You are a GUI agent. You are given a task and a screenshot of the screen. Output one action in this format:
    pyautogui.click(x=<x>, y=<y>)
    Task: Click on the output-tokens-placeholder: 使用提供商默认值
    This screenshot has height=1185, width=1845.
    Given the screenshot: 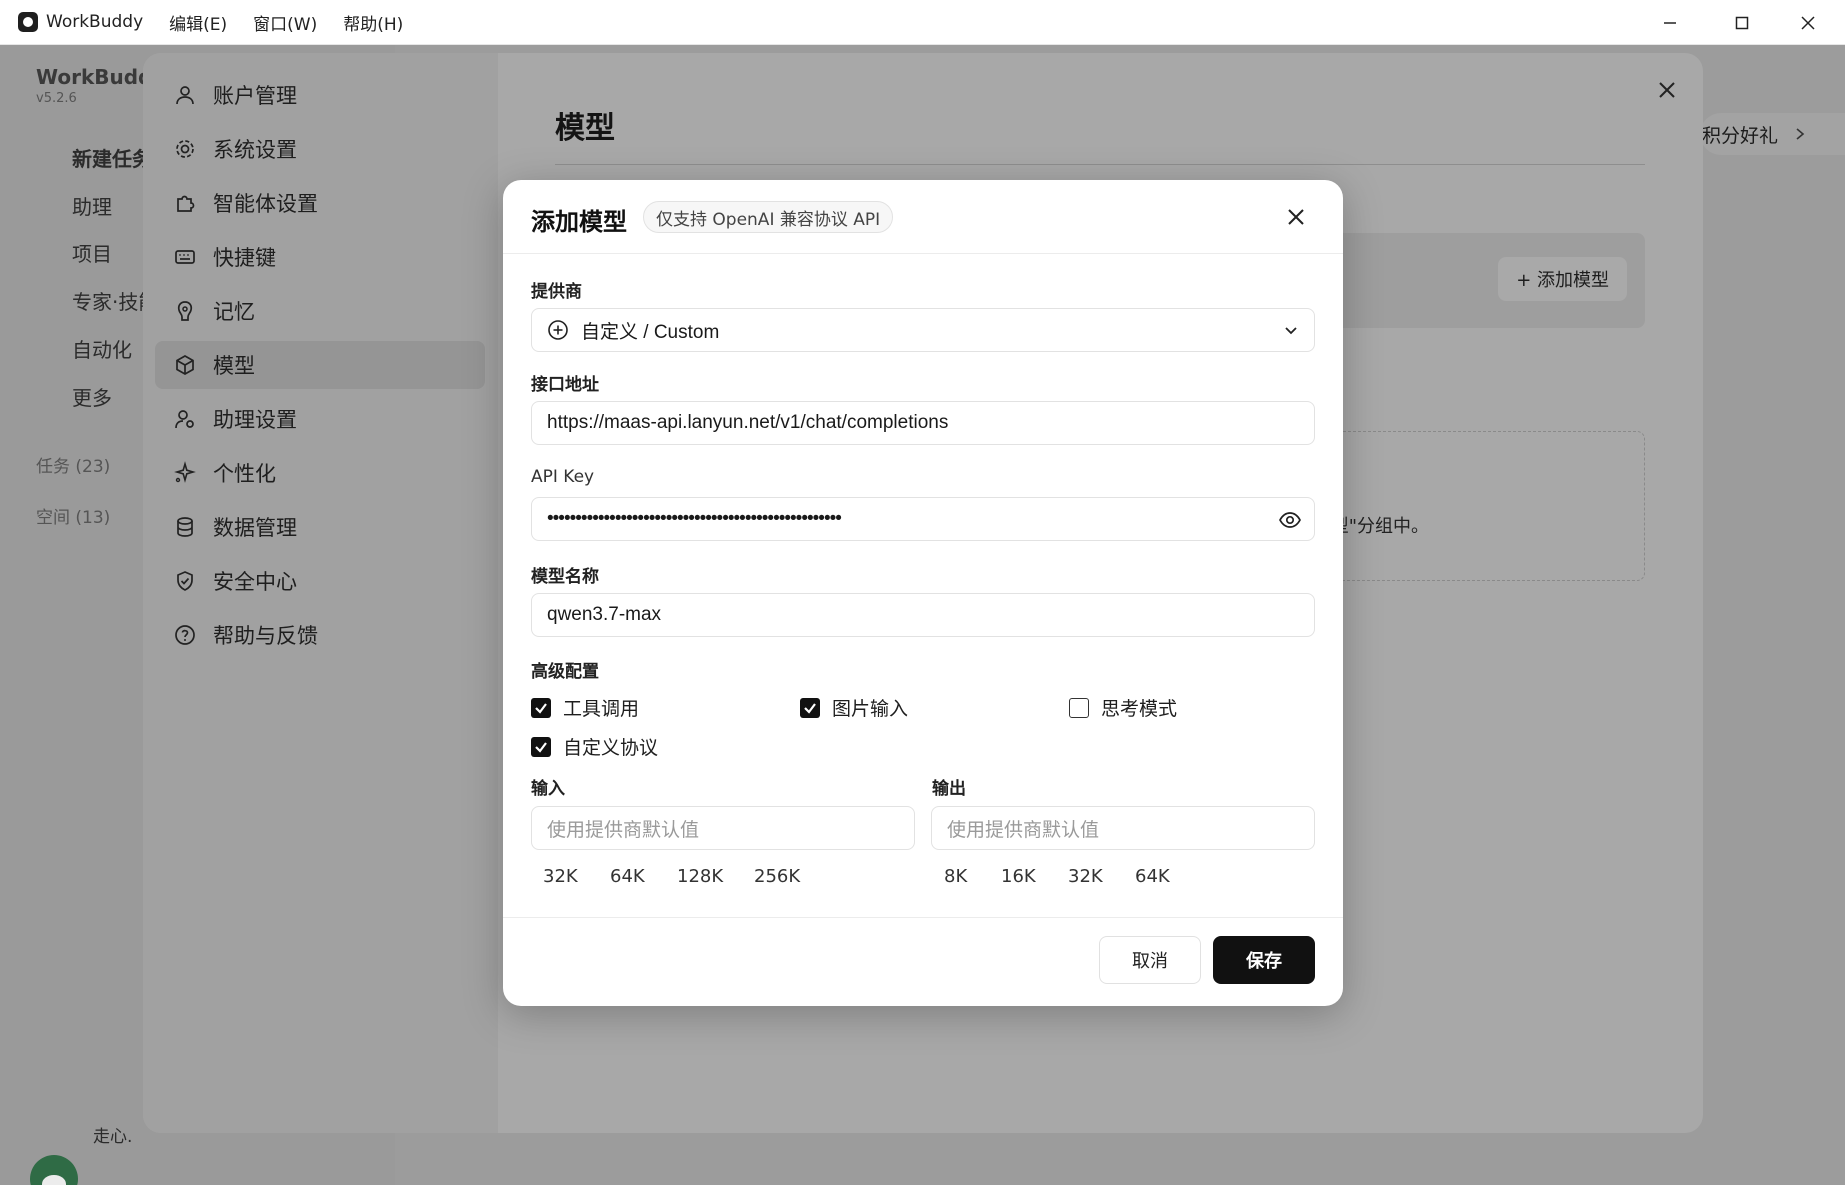 What is the action you would take?
    pyautogui.click(x=1023, y=829)
    